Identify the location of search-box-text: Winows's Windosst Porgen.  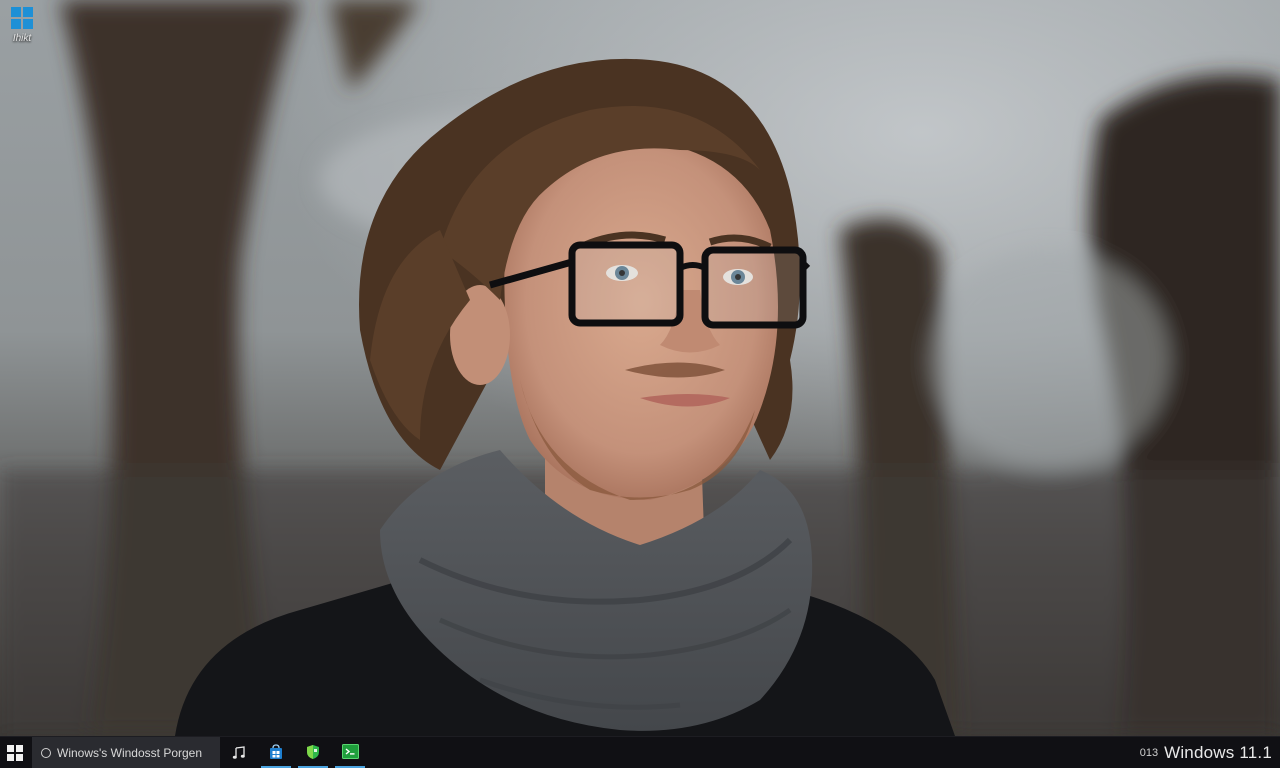
(130, 752).